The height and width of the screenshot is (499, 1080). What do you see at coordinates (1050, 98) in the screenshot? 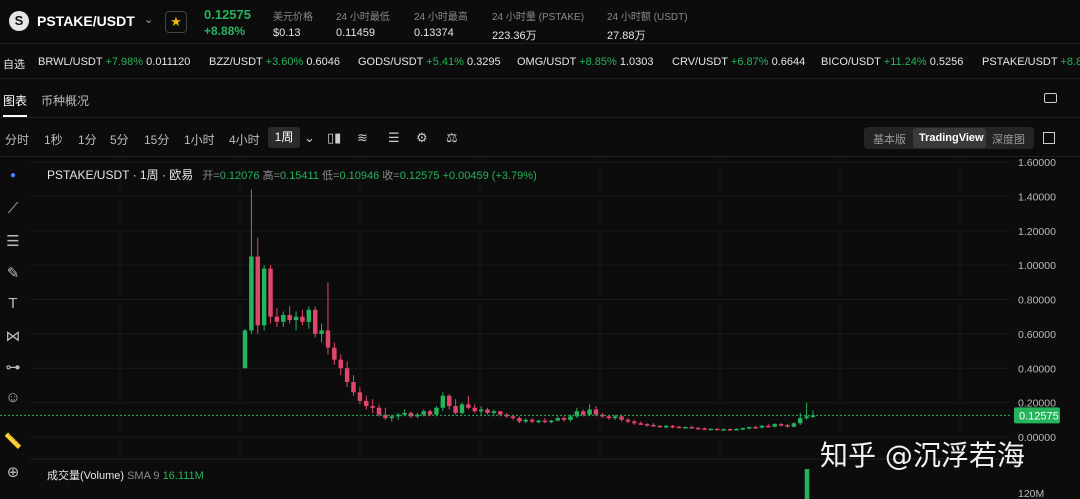
I see `window-icon` at bounding box center [1050, 98].